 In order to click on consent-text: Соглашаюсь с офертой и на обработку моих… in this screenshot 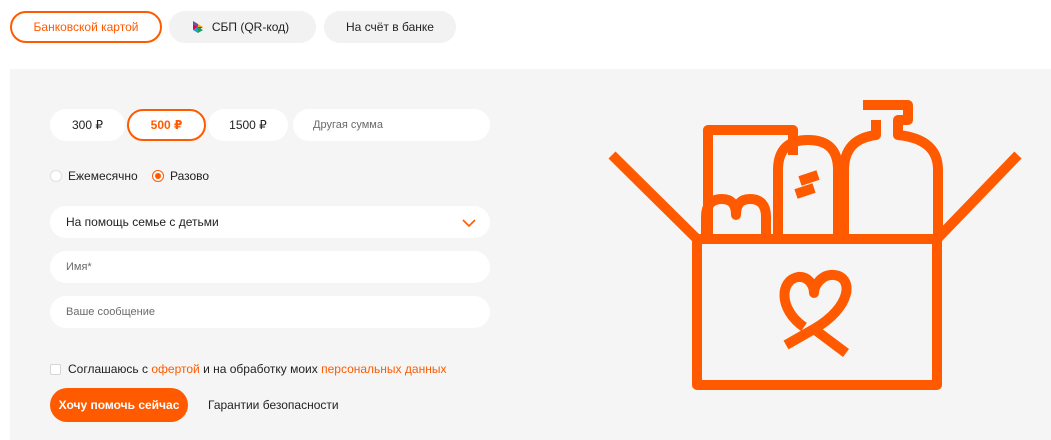, I will do `click(257, 369)`.